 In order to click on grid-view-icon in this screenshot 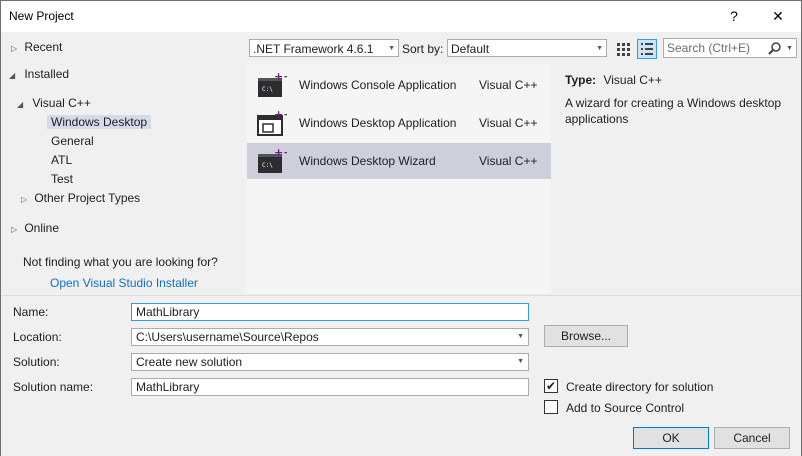, I will do `click(623, 49)`.